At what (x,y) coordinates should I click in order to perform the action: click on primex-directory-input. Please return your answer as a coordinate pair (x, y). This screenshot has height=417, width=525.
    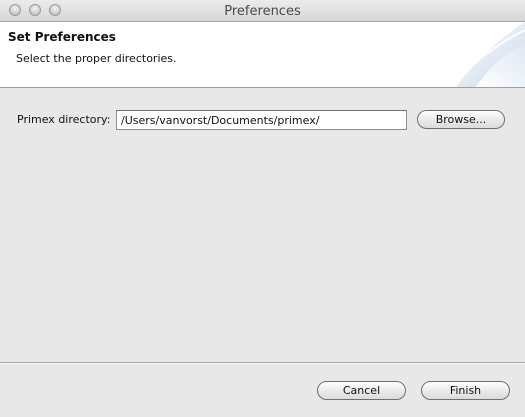
    Looking at the image, I should click on (261, 120).